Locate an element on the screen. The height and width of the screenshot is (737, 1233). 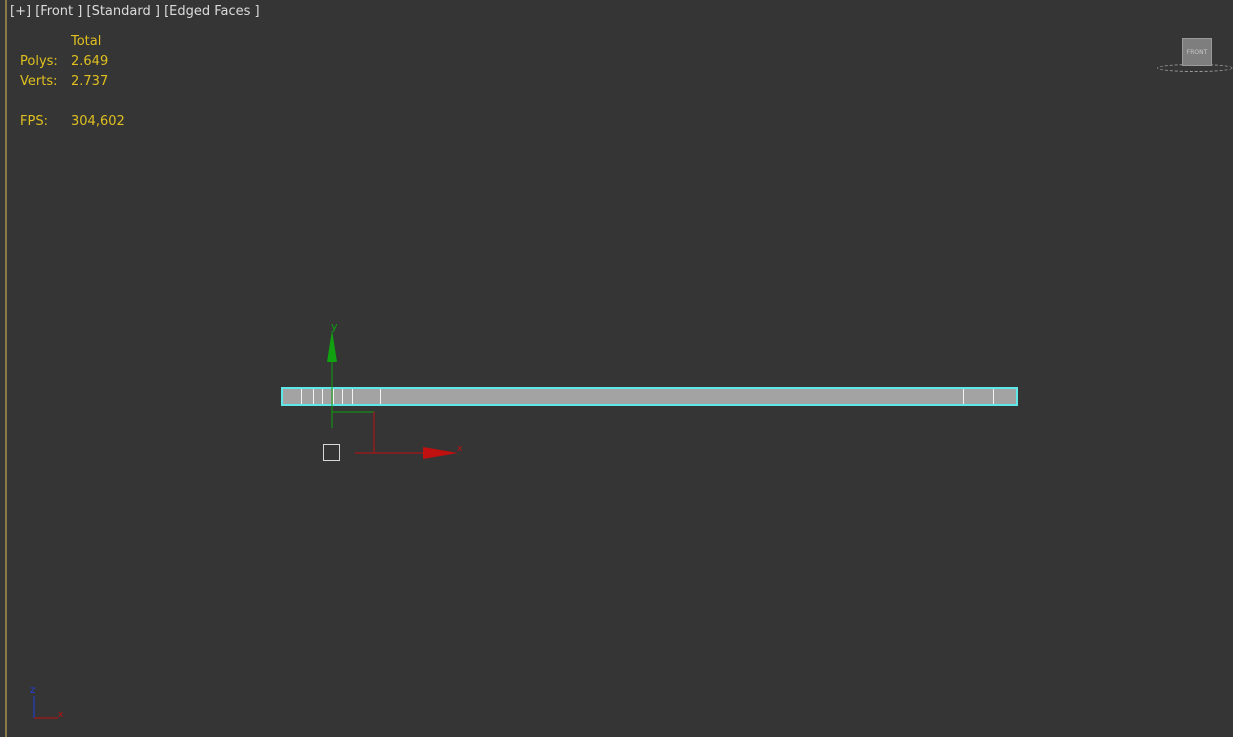
corner-z-label: z is located at coordinates (32, 690).